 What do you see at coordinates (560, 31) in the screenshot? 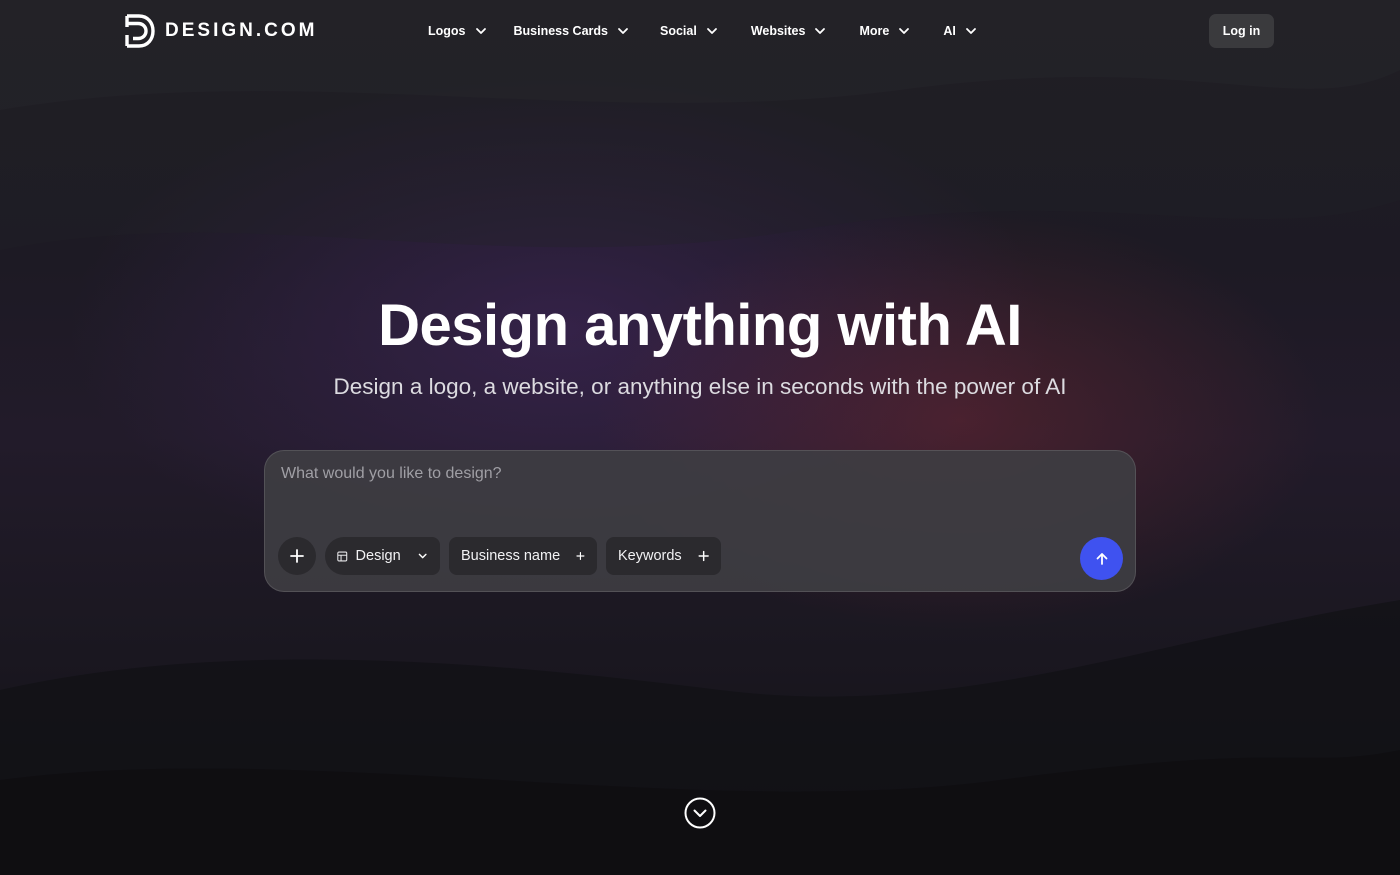
I see `nav-item-label: Business Cards` at bounding box center [560, 31].